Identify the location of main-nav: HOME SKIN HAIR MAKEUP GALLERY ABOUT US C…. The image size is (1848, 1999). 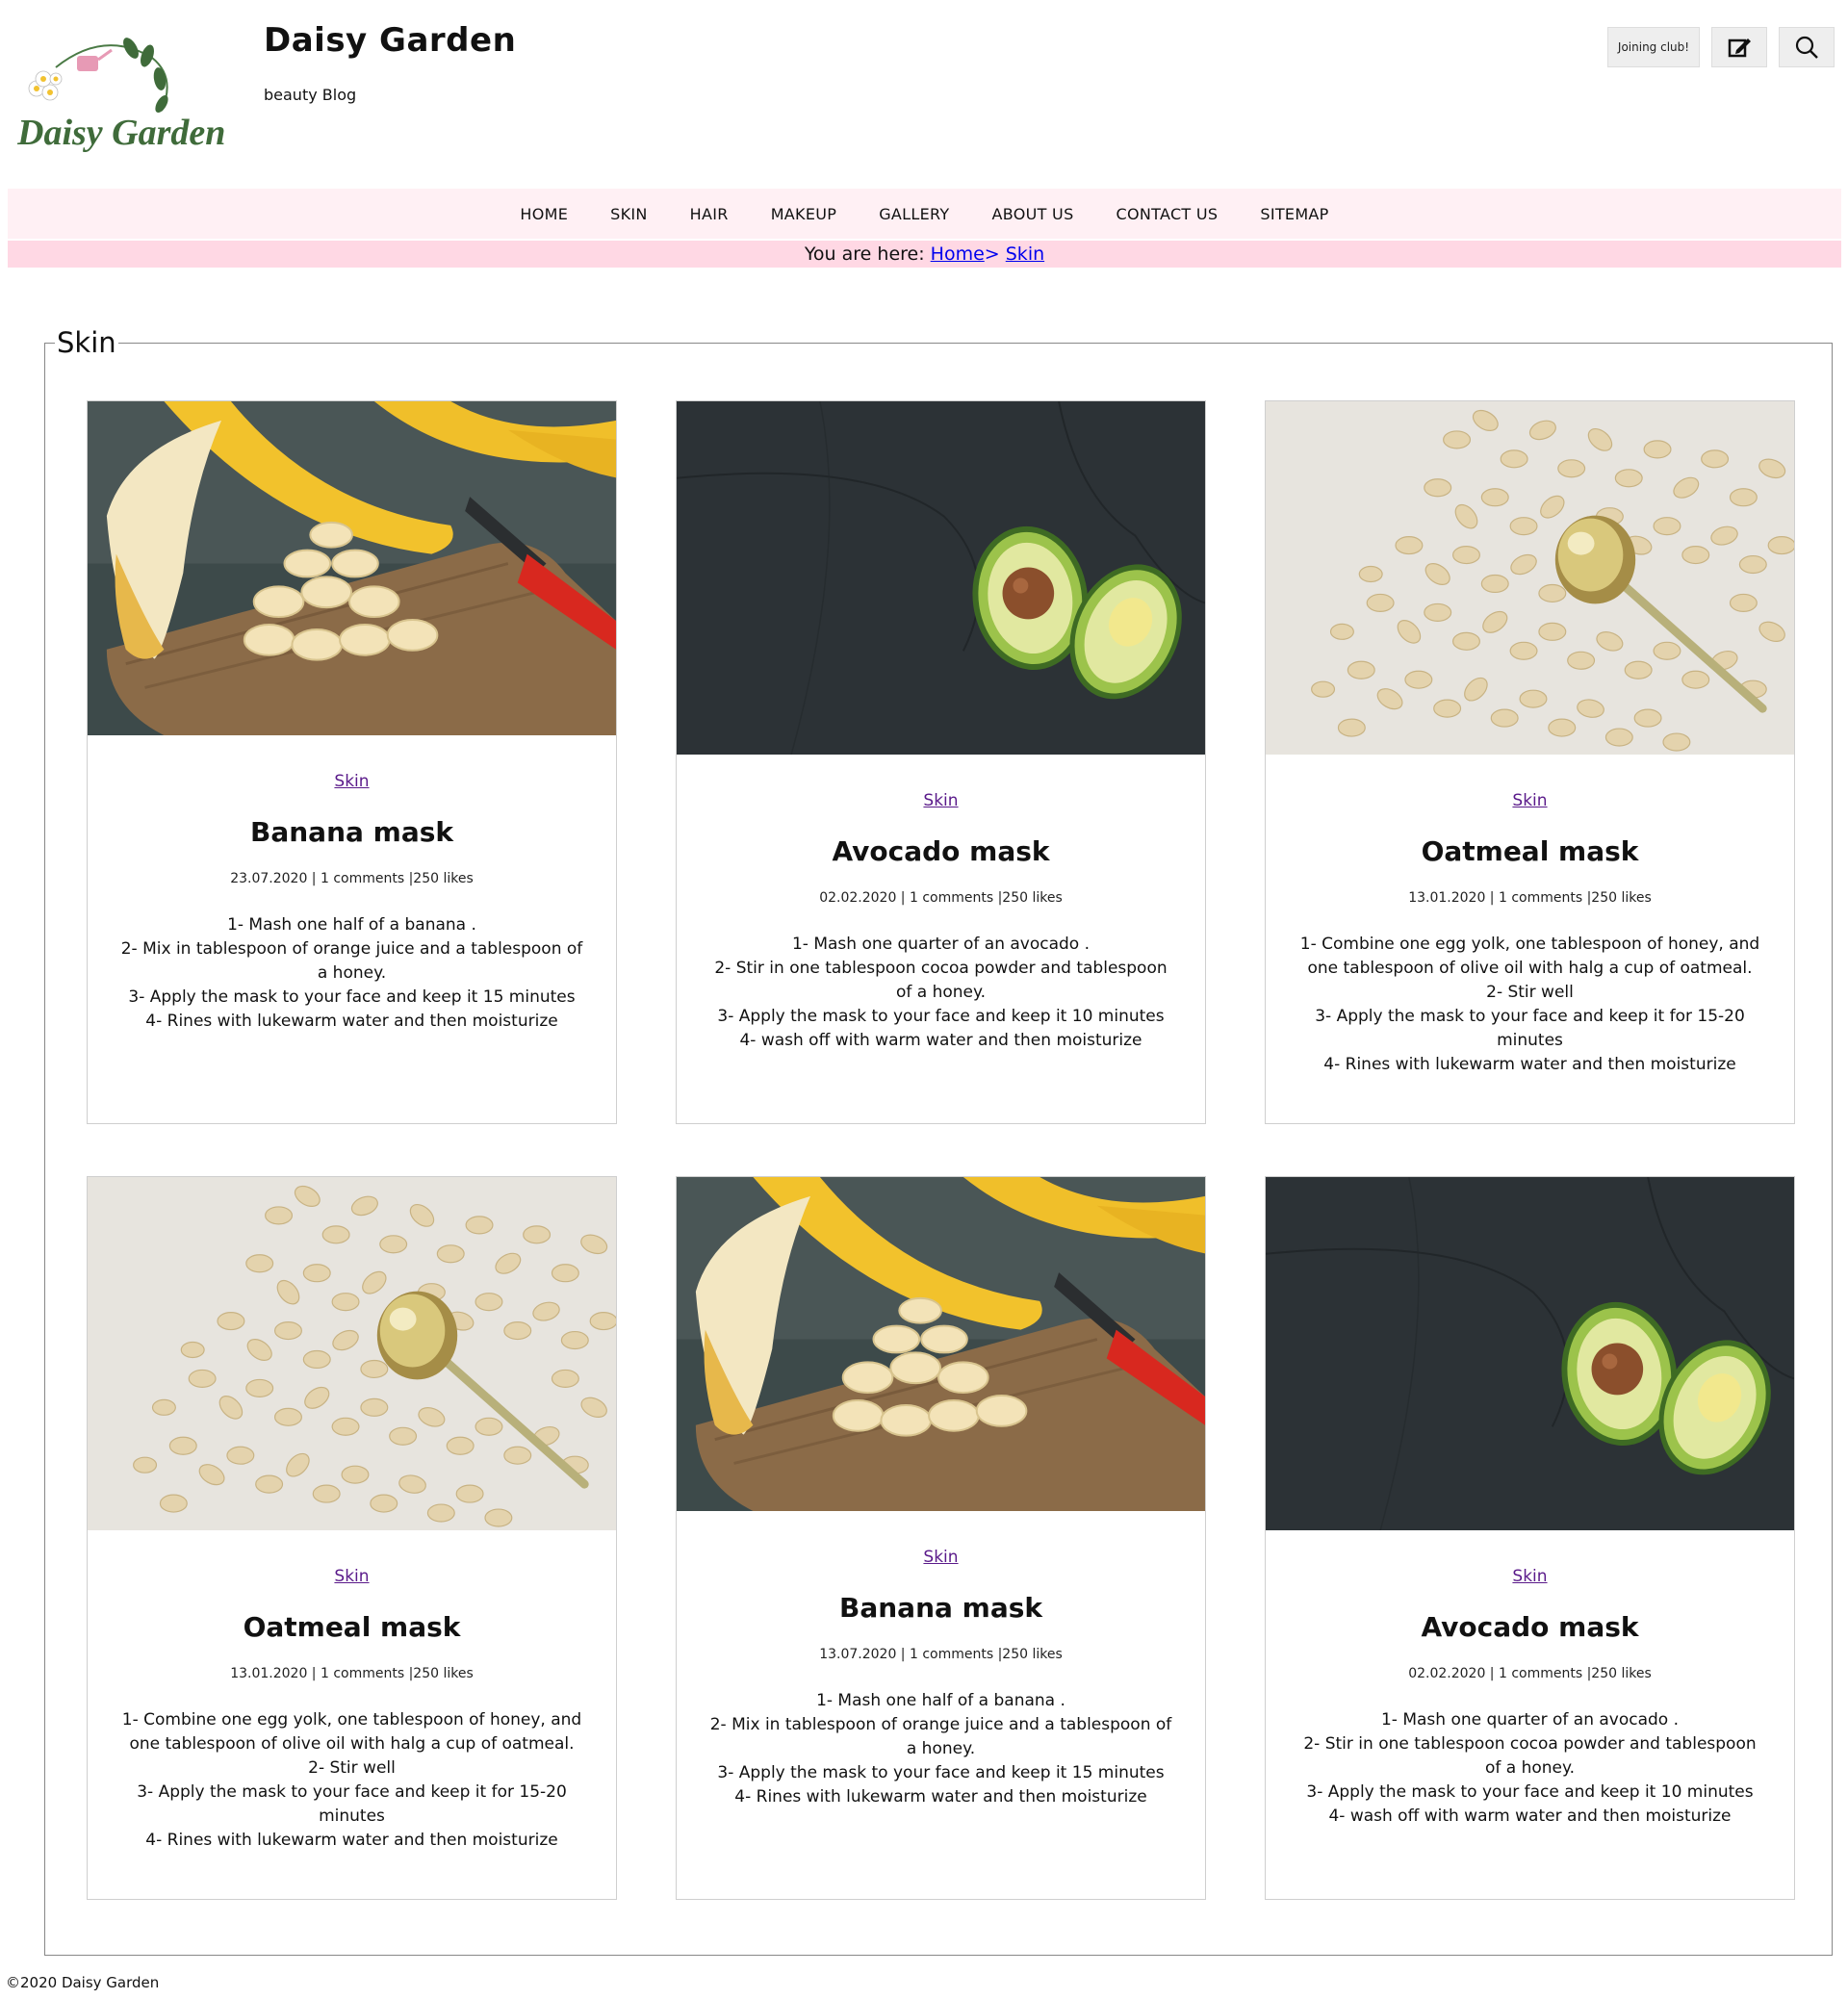
(924, 214).